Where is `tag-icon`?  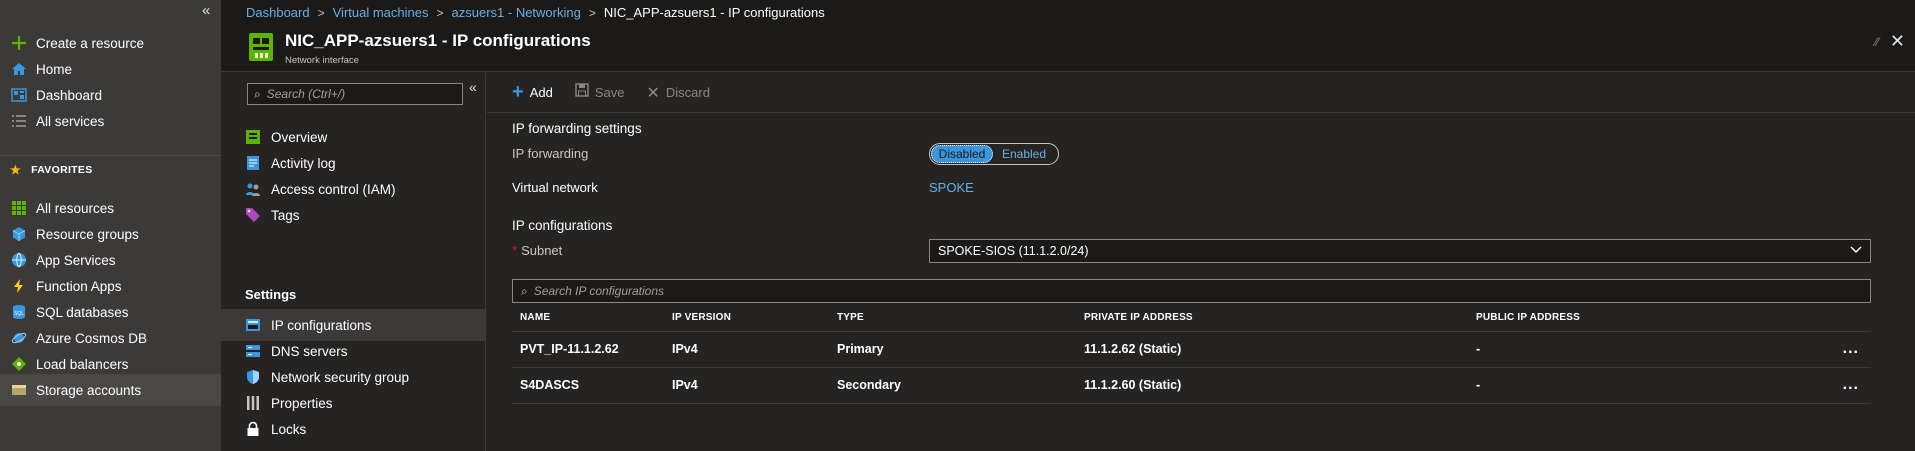 tag-icon is located at coordinates (253, 215).